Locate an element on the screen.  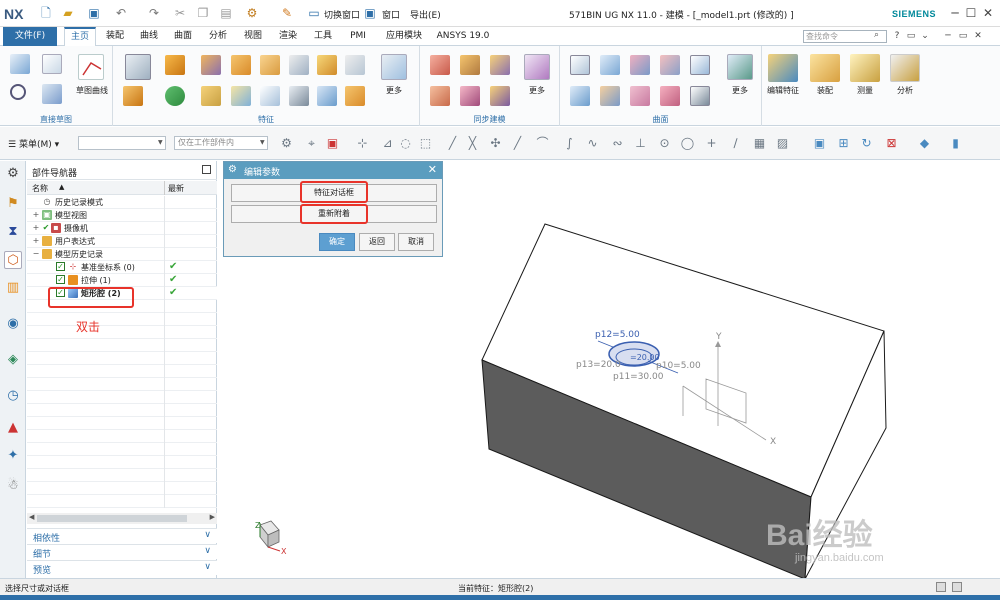
quadrant-icon: ◯ is located at coordinates (687, 143).